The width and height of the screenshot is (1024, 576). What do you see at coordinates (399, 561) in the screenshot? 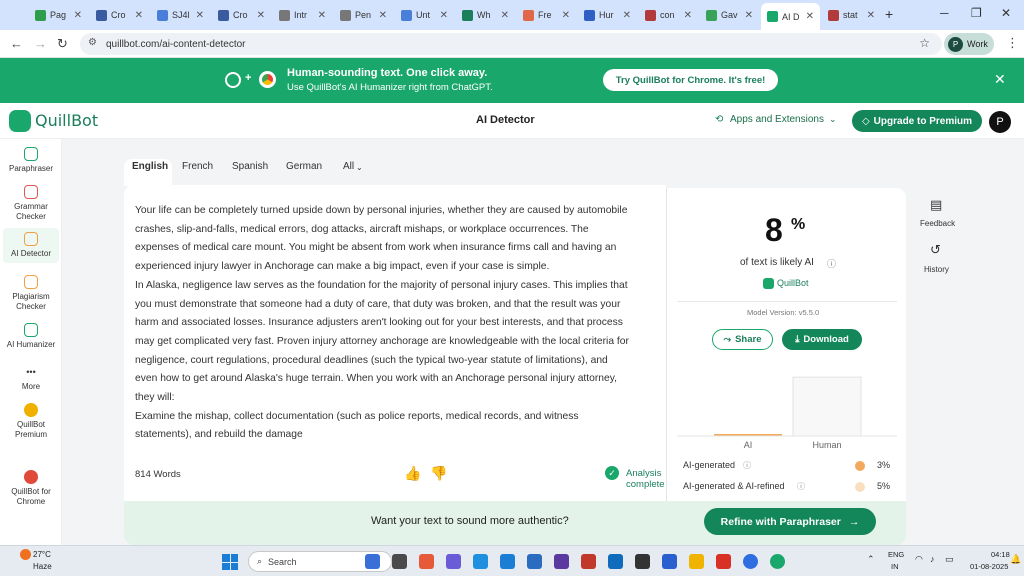
I see `task-view-icon` at bounding box center [399, 561].